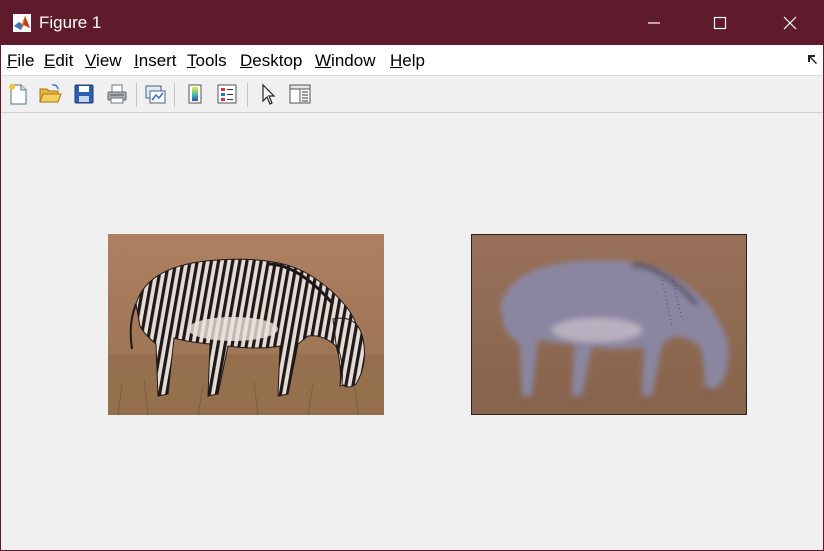  I want to click on menu-insert-label: nsert, so click(157, 60).